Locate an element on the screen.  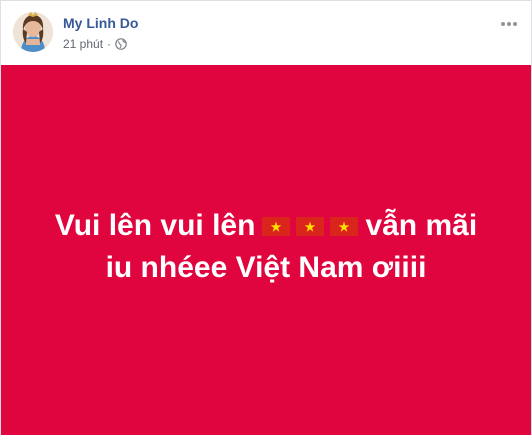
status-text-line2: iu nhéee Việt Nam ơiiii is located at coordinates (266, 267).